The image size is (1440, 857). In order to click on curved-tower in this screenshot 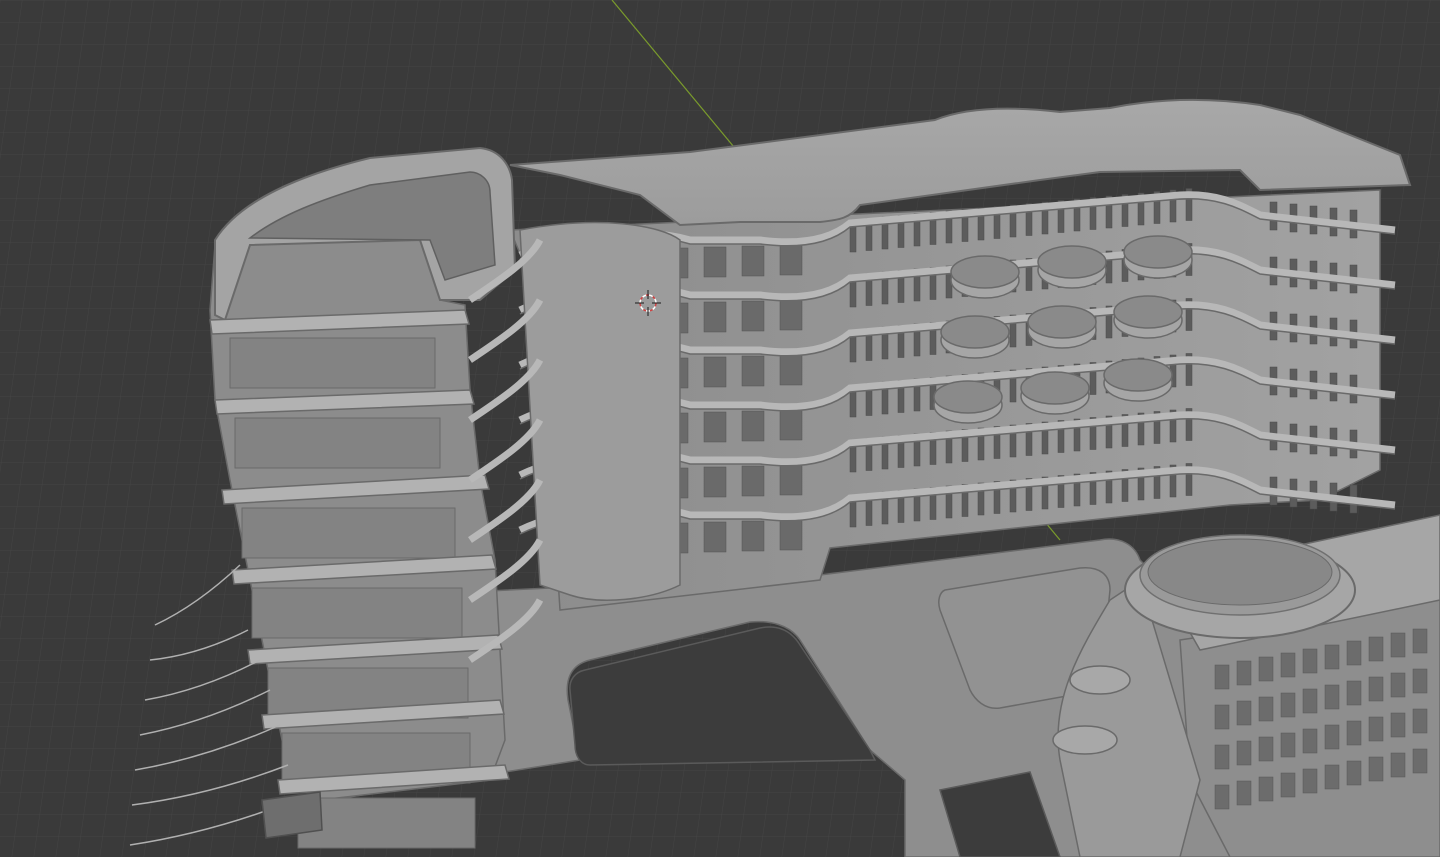, I will do `click(600, 411)`.